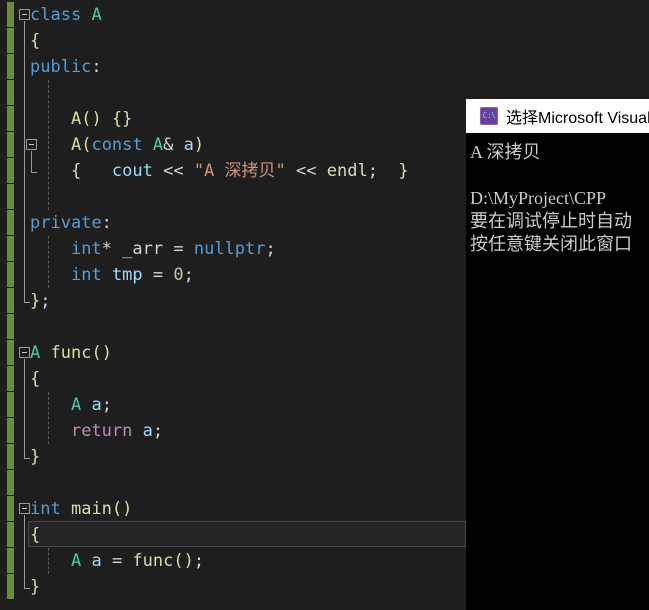 The height and width of the screenshot is (610, 649). Describe the element at coordinates (189, 561) in the screenshot. I see `code-token: ();` at that location.